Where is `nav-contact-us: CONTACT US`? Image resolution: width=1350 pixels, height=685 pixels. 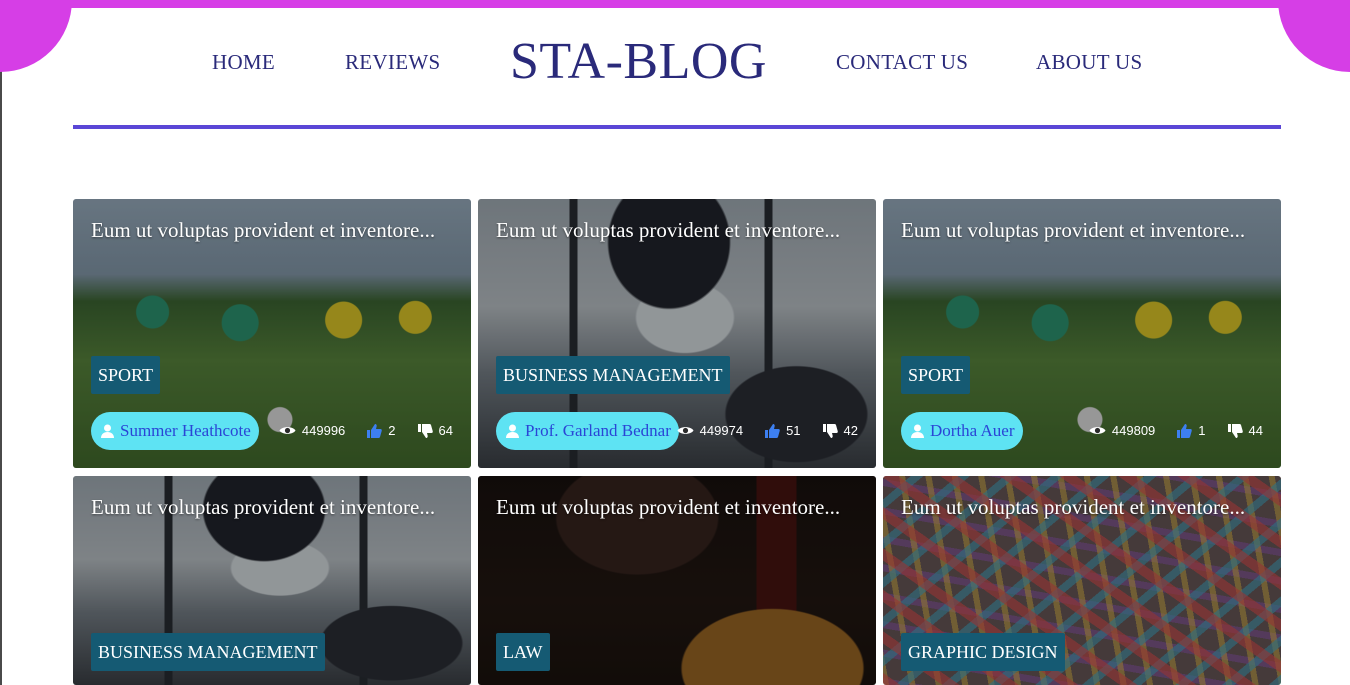 nav-contact-us: CONTACT US is located at coordinates (902, 62).